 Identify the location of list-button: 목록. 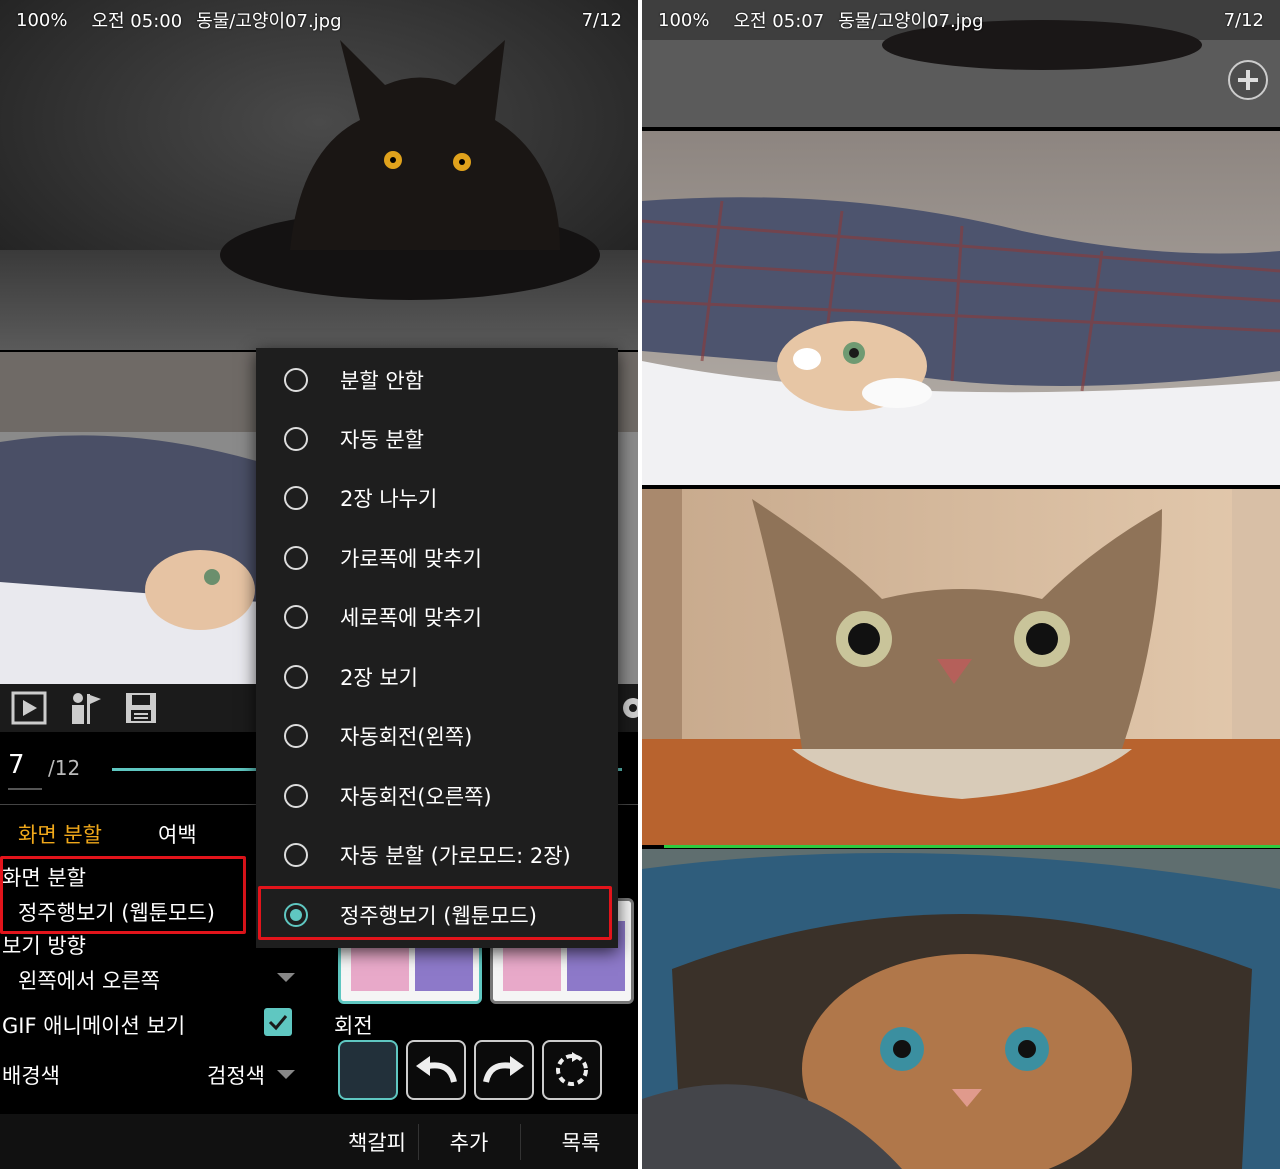
(581, 1141).